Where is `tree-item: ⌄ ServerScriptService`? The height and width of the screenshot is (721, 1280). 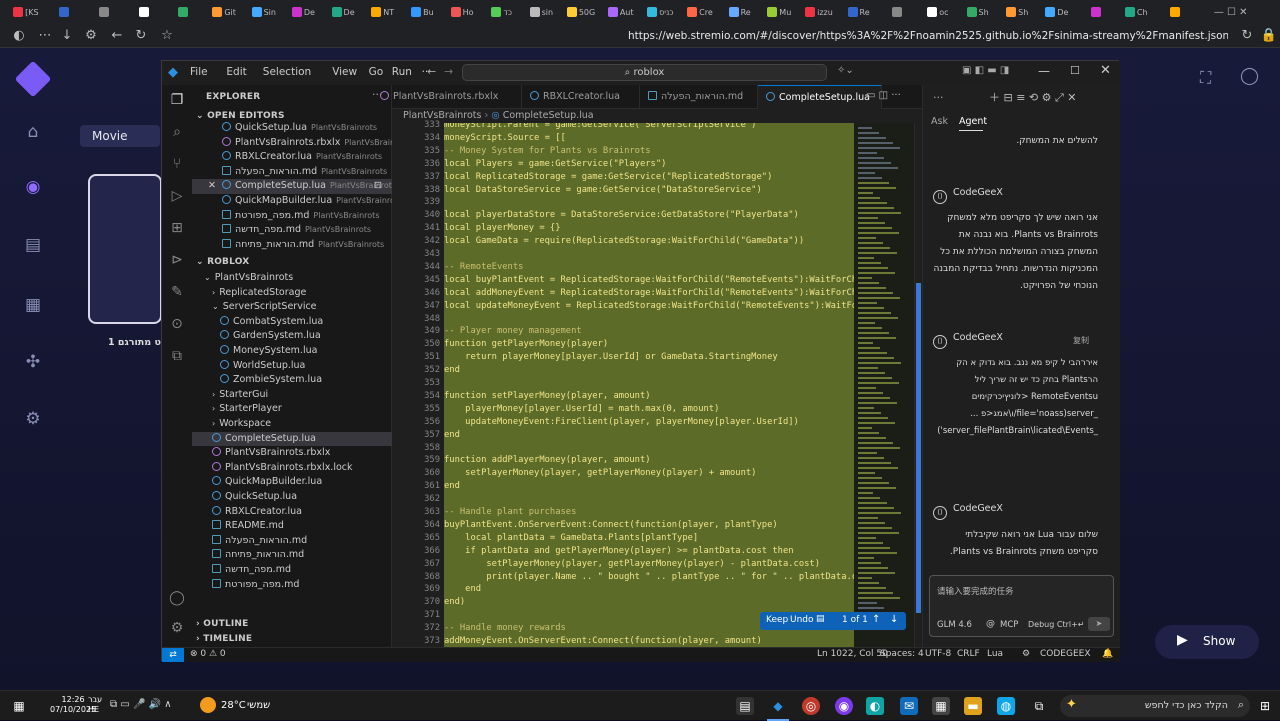 tree-item: ⌄ ServerScriptService is located at coordinates (292, 307).